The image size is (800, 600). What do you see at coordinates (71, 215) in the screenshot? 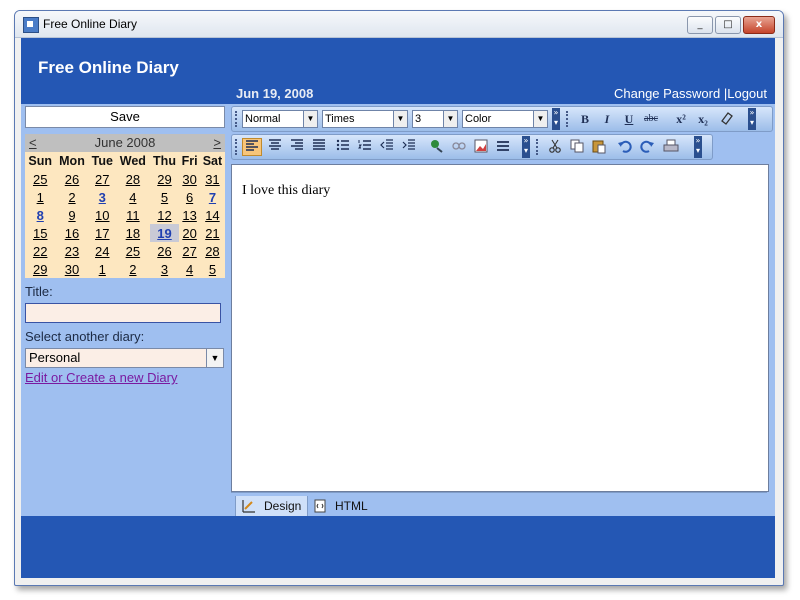
I see `calendar-day: 9` at bounding box center [71, 215].